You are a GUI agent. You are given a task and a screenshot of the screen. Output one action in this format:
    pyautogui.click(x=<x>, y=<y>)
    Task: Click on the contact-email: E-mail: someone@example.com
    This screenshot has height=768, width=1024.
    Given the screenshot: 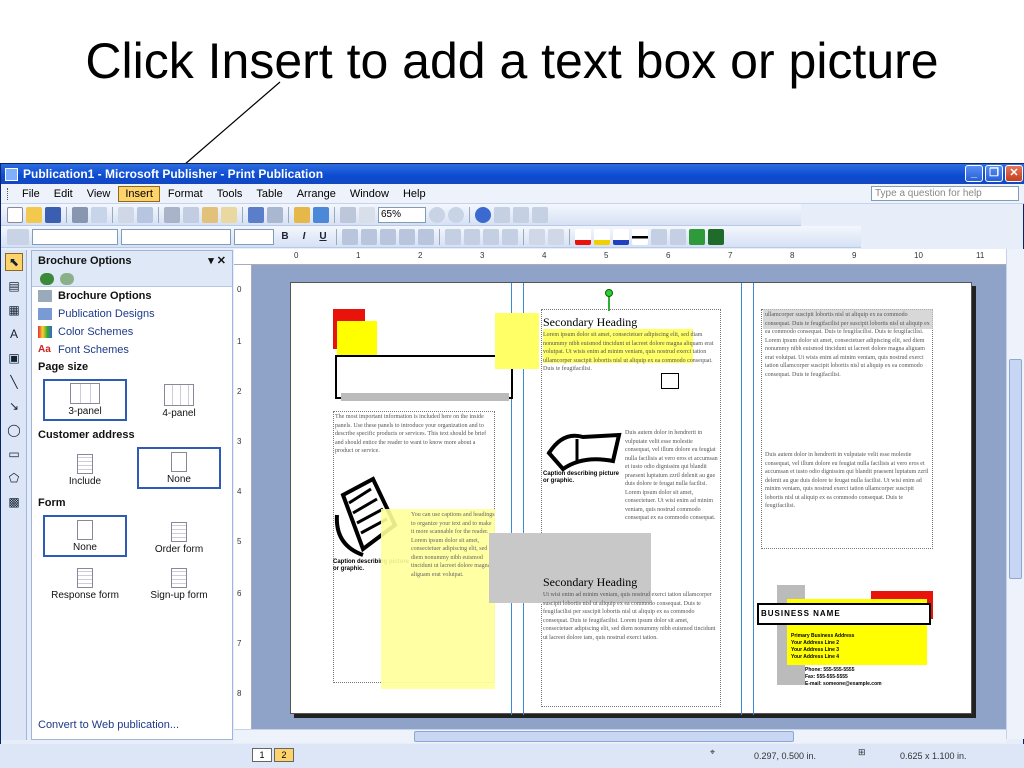 What is the action you would take?
    pyautogui.click(x=865, y=684)
    